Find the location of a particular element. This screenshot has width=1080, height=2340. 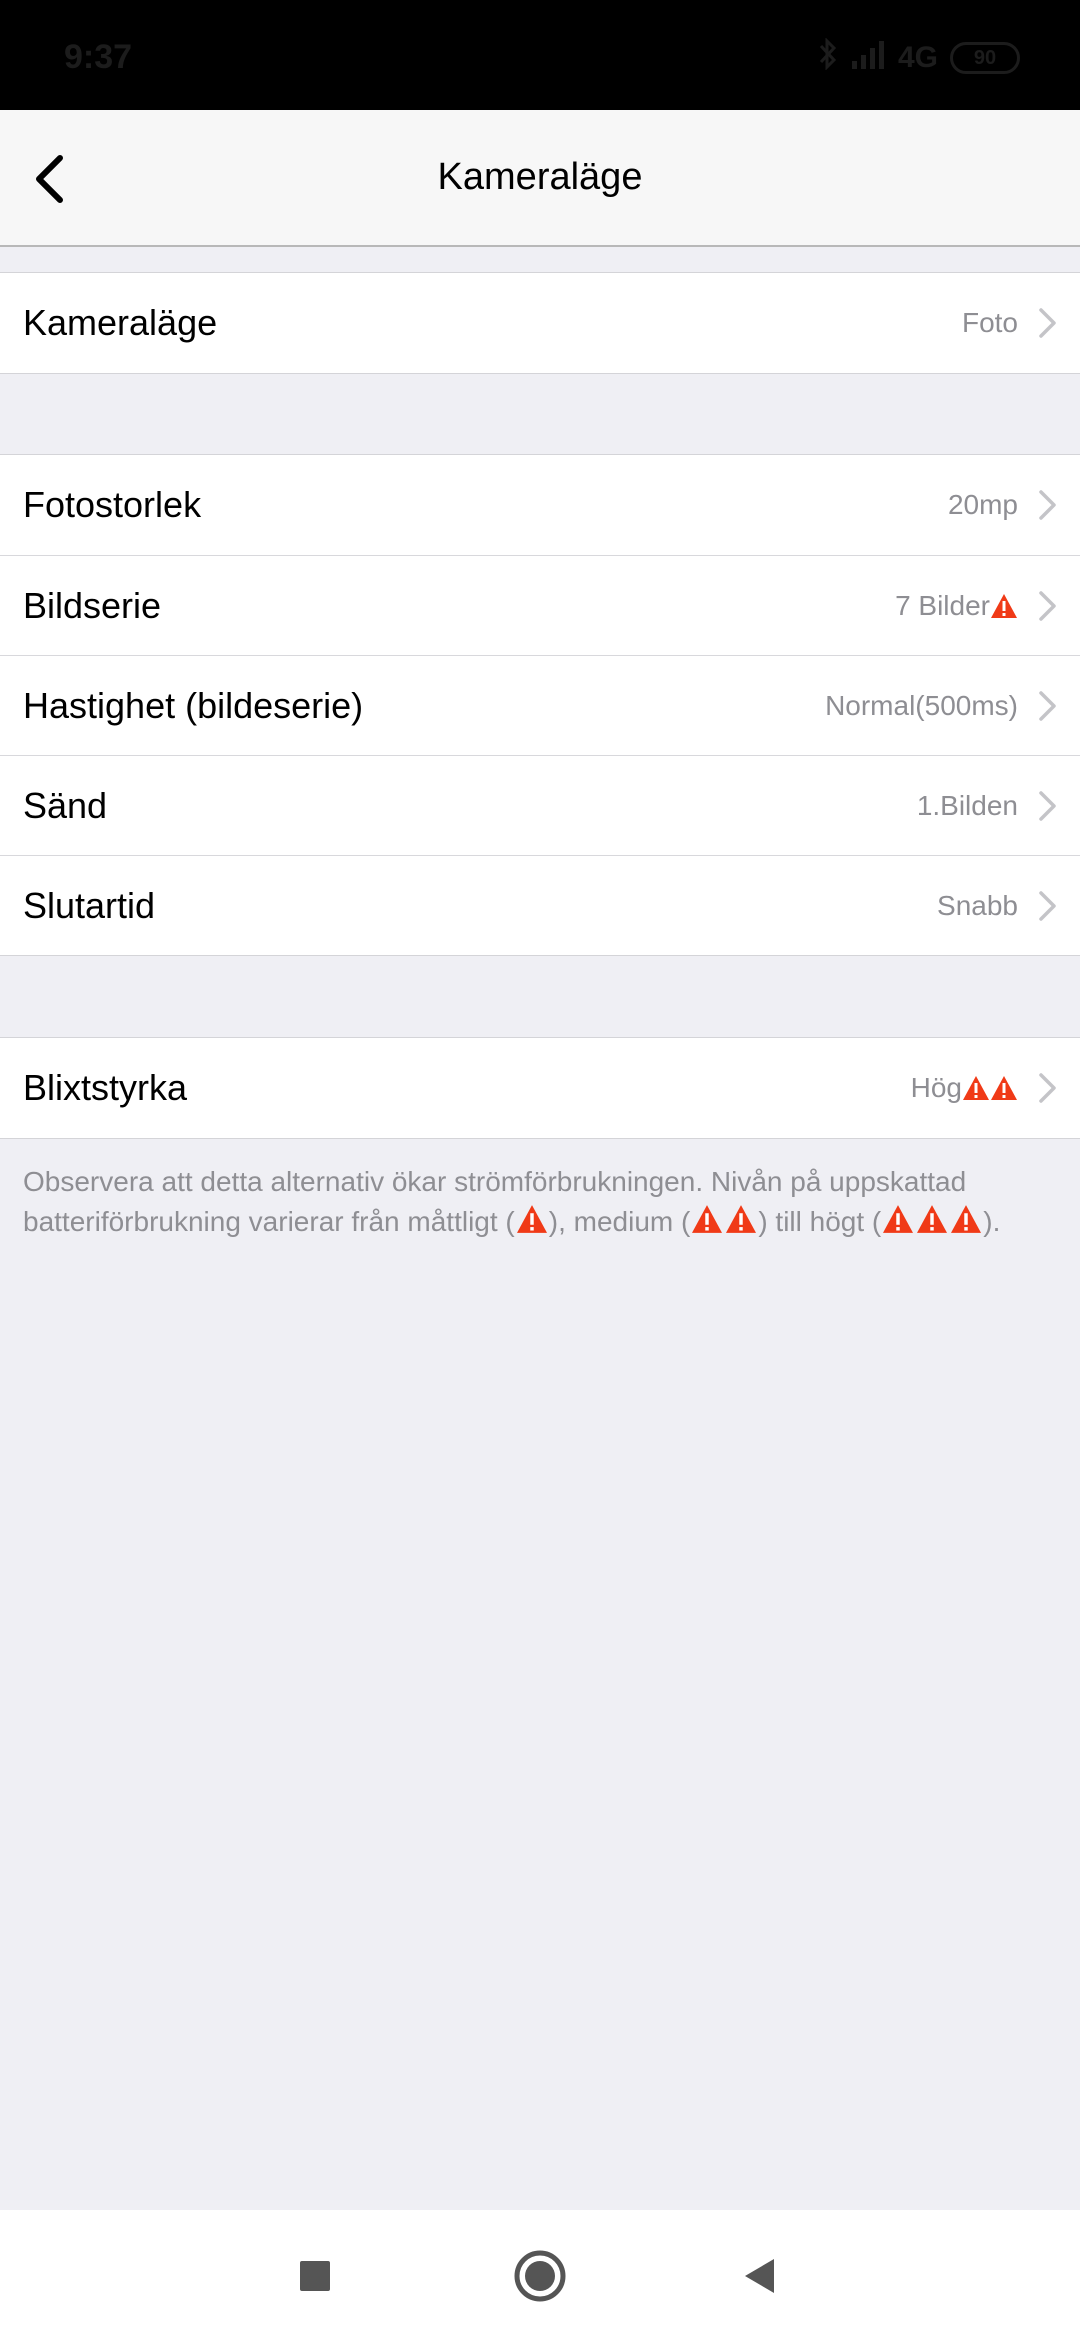

row-value: Snabb is located at coordinates (977, 905).